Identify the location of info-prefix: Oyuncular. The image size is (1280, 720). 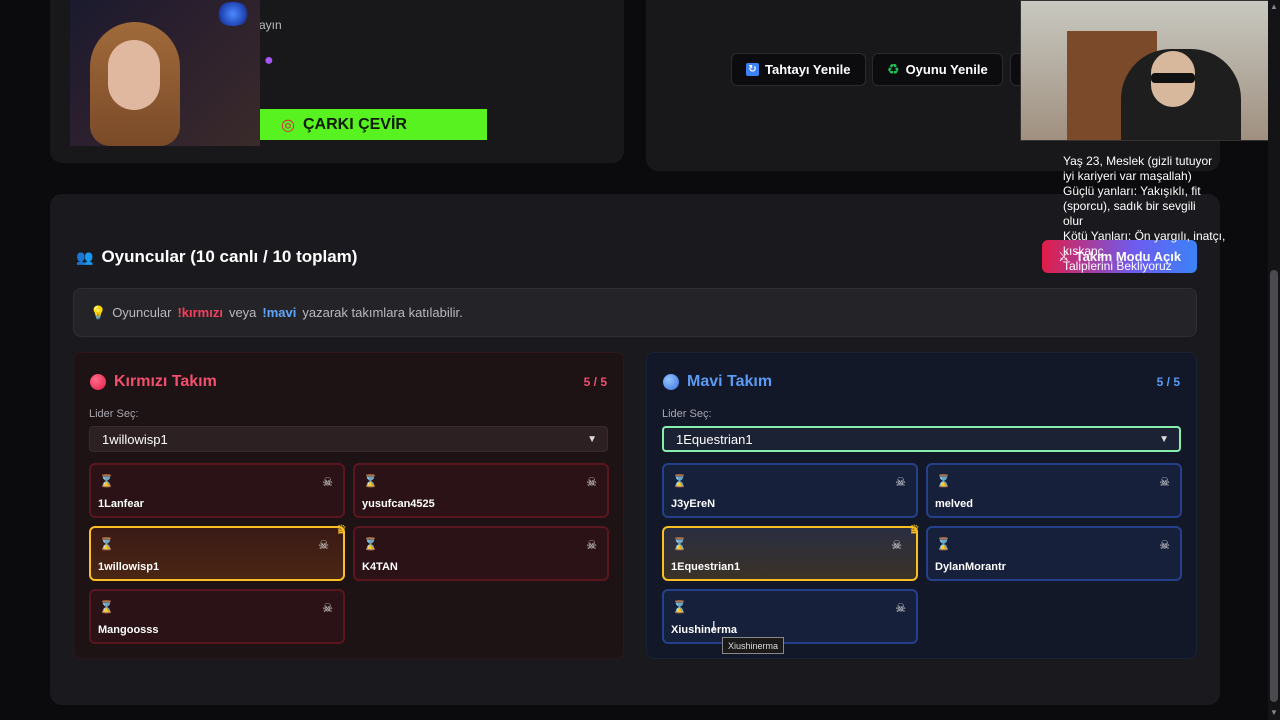
(142, 312).